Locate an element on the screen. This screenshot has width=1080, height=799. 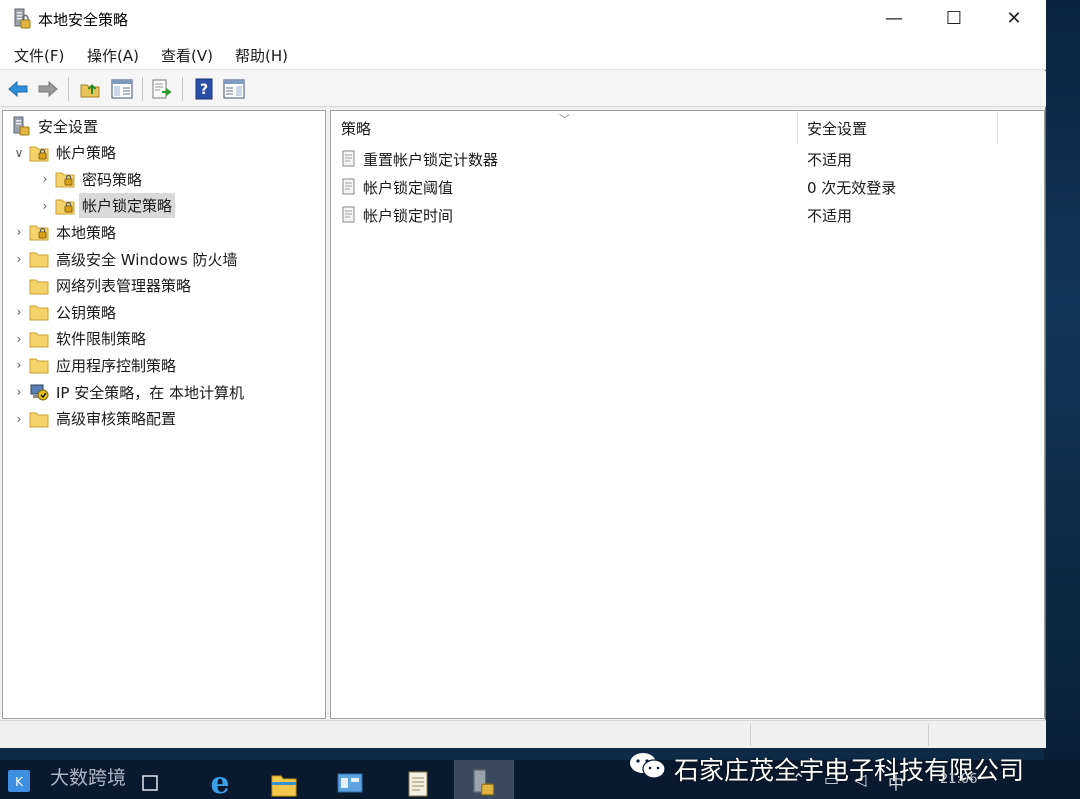
svg-text: e is located at coordinates (219, 782).